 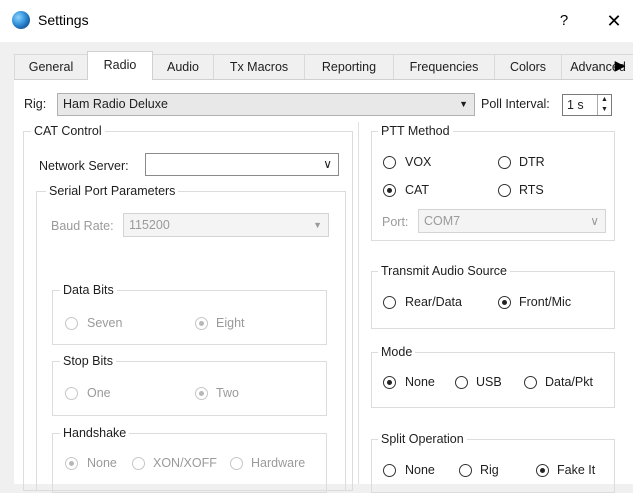 I want to click on split-fake-it-label: Fake It, so click(x=576, y=470).